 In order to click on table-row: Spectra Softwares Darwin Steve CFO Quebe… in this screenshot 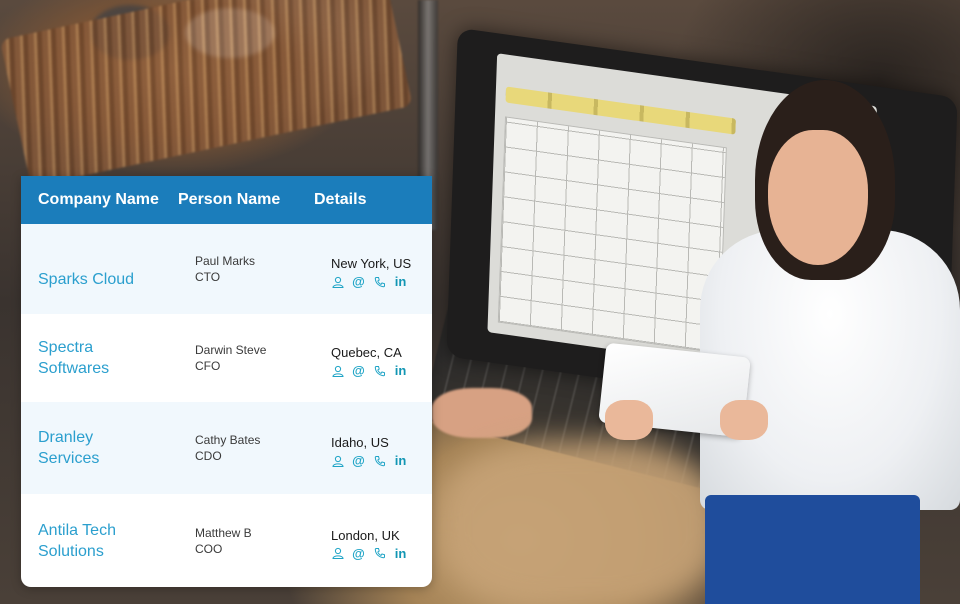, I will do `click(226, 358)`.